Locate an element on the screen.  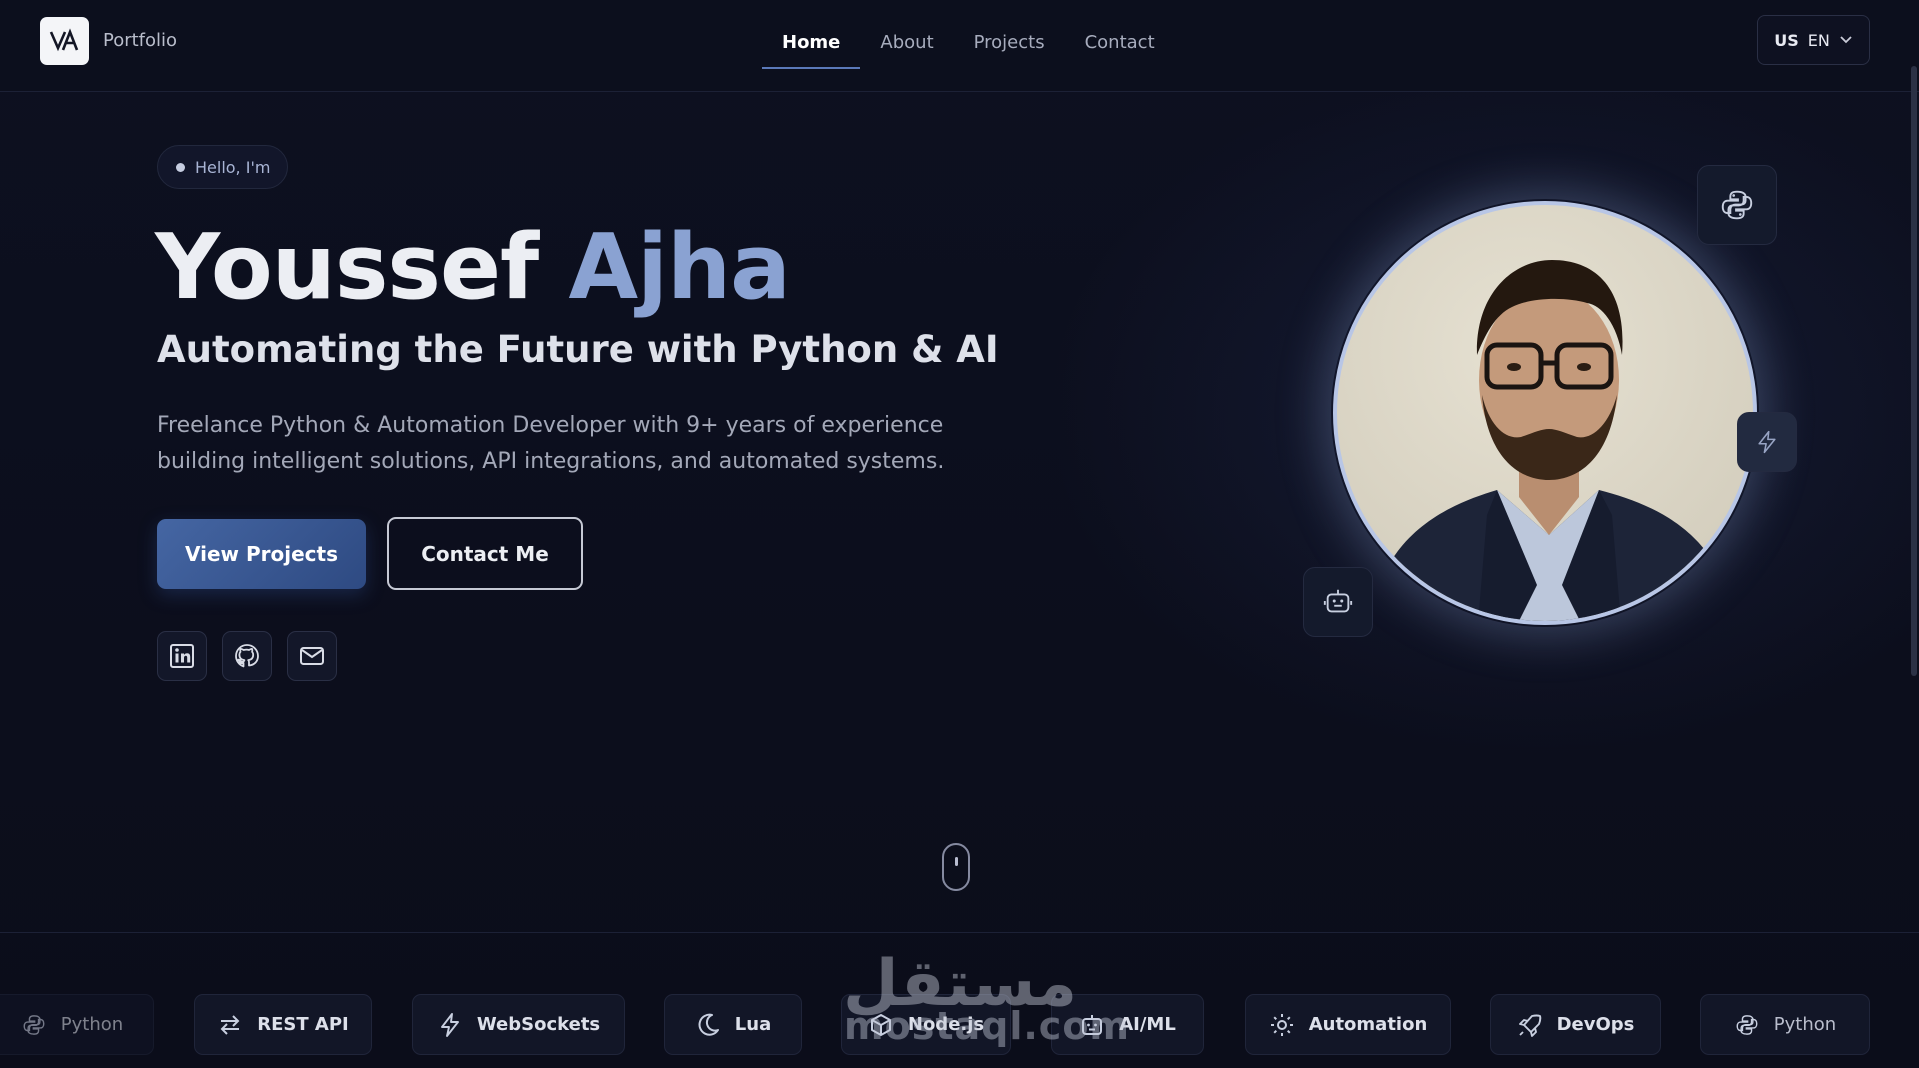
nav-links: Home About Projects Contact is located at coordinates (968, 48).